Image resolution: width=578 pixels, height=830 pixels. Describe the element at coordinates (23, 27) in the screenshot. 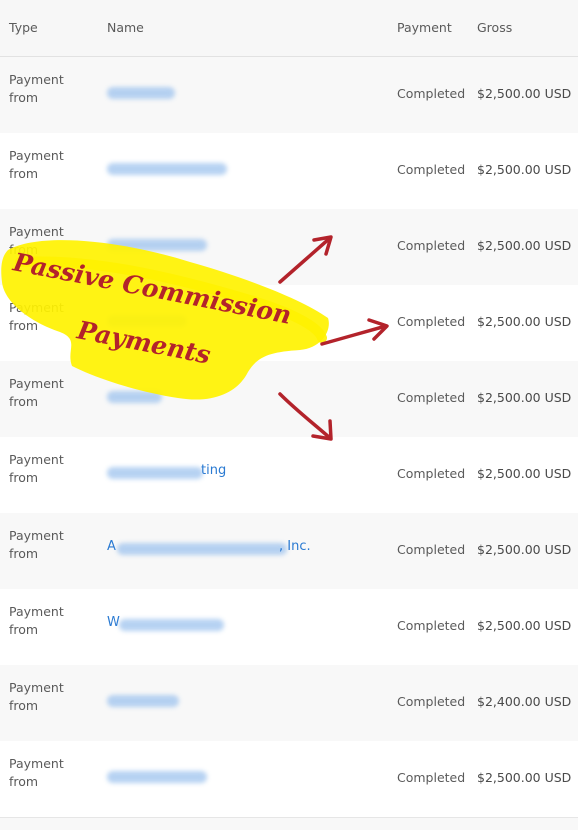

I see `column-header-type: Type` at that location.